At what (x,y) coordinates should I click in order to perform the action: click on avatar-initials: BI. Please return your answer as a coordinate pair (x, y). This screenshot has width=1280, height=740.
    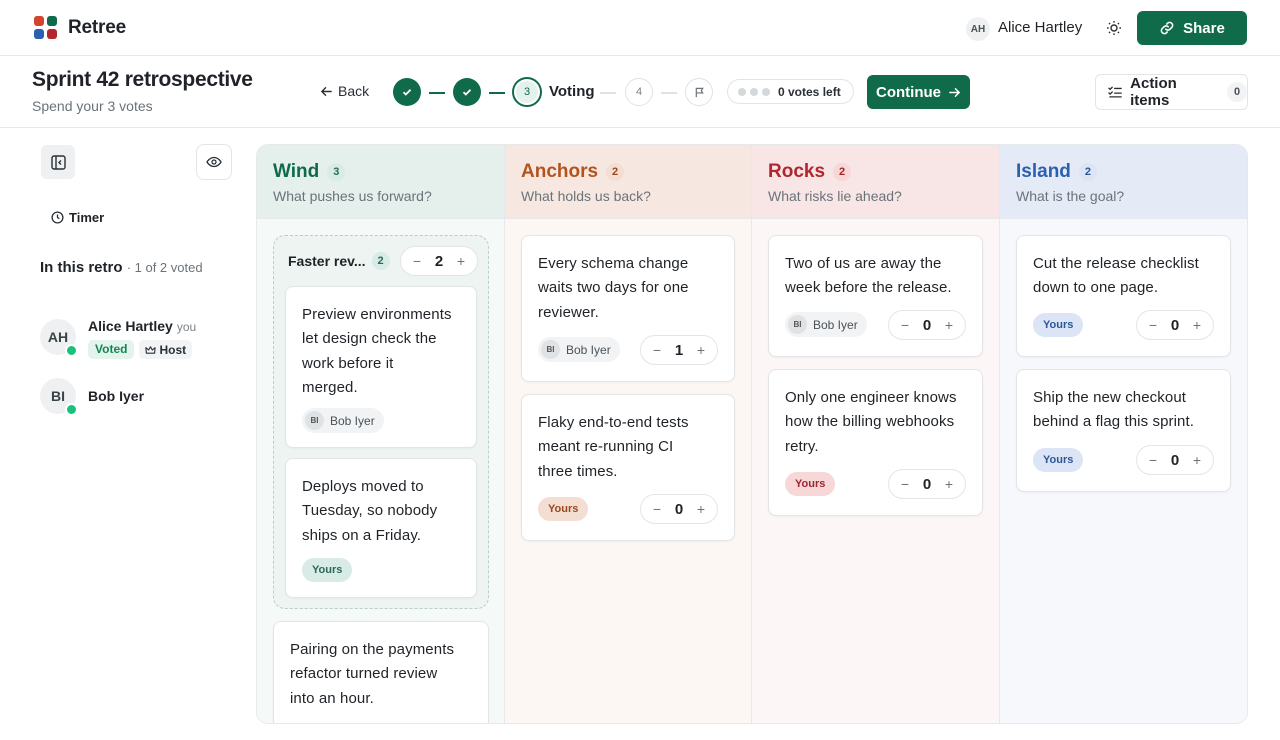
    Looking at the image, I should click on (58, 396).